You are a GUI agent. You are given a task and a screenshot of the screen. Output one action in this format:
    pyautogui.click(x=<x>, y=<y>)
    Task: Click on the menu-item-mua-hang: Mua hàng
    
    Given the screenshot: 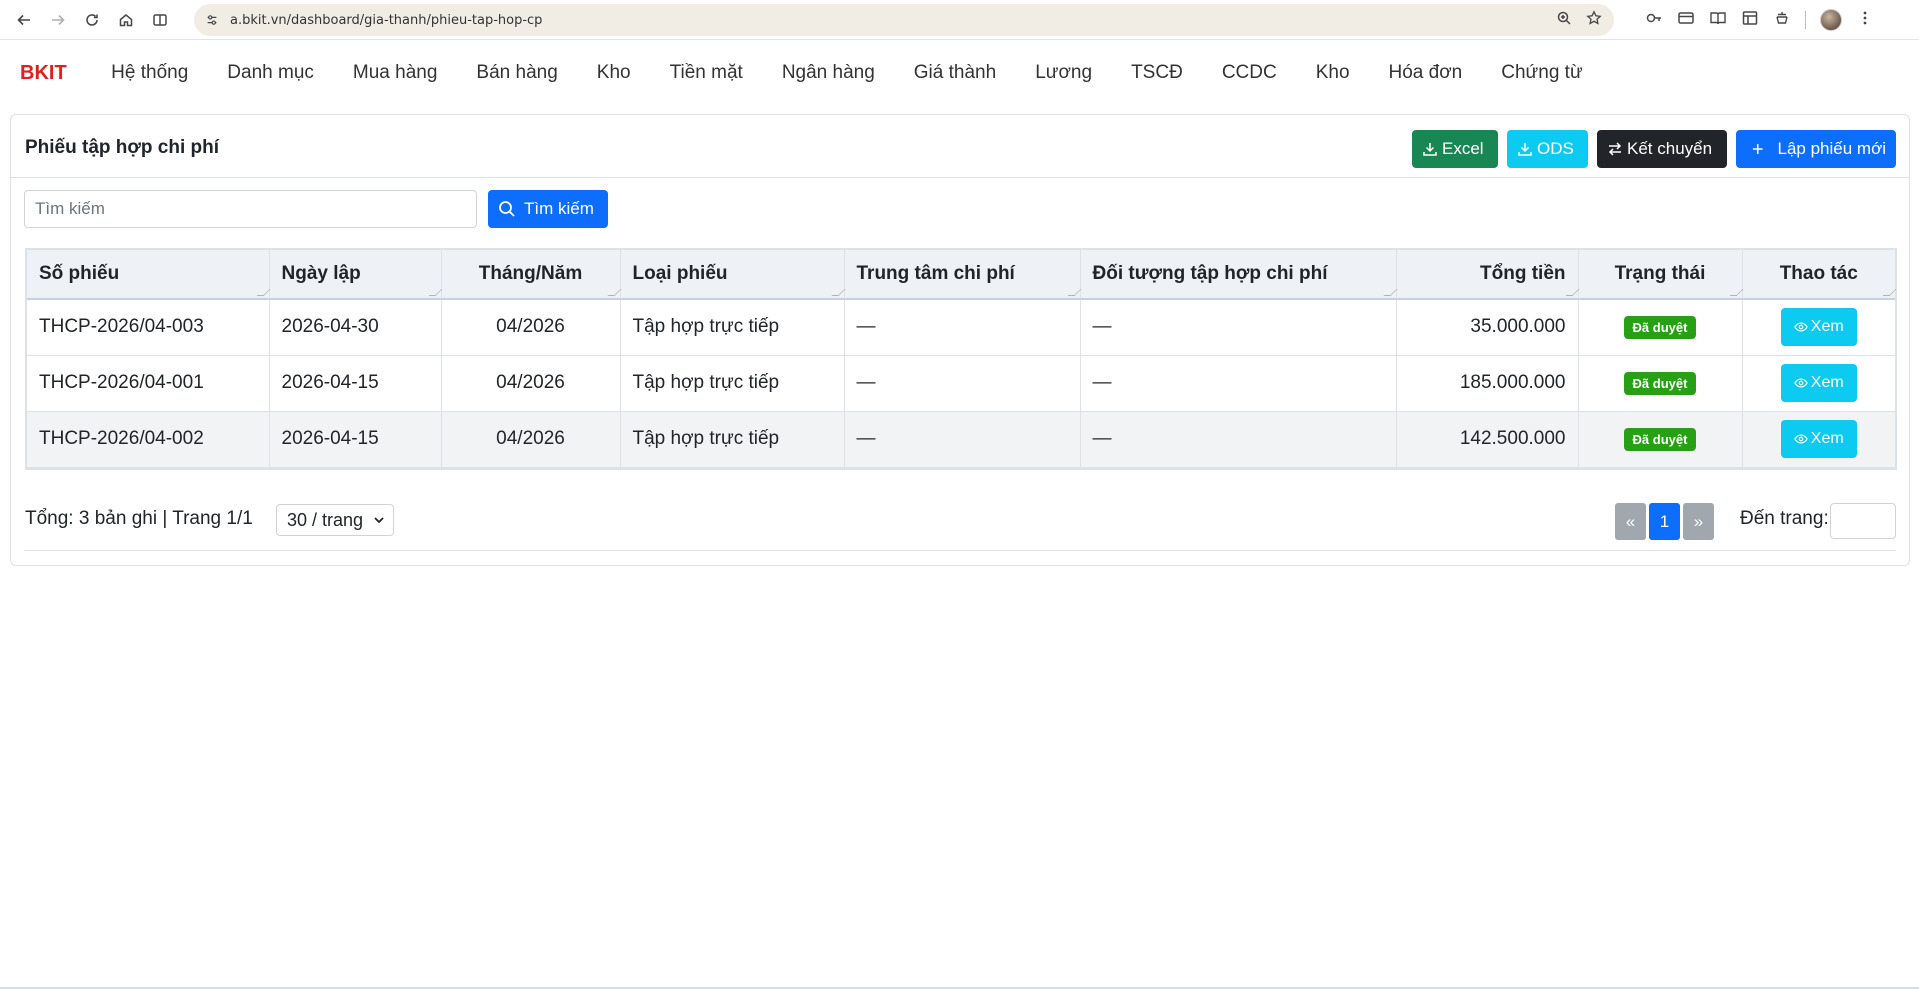 What is the action you would take?
    pyautogui.click(x=395, y=73)
    